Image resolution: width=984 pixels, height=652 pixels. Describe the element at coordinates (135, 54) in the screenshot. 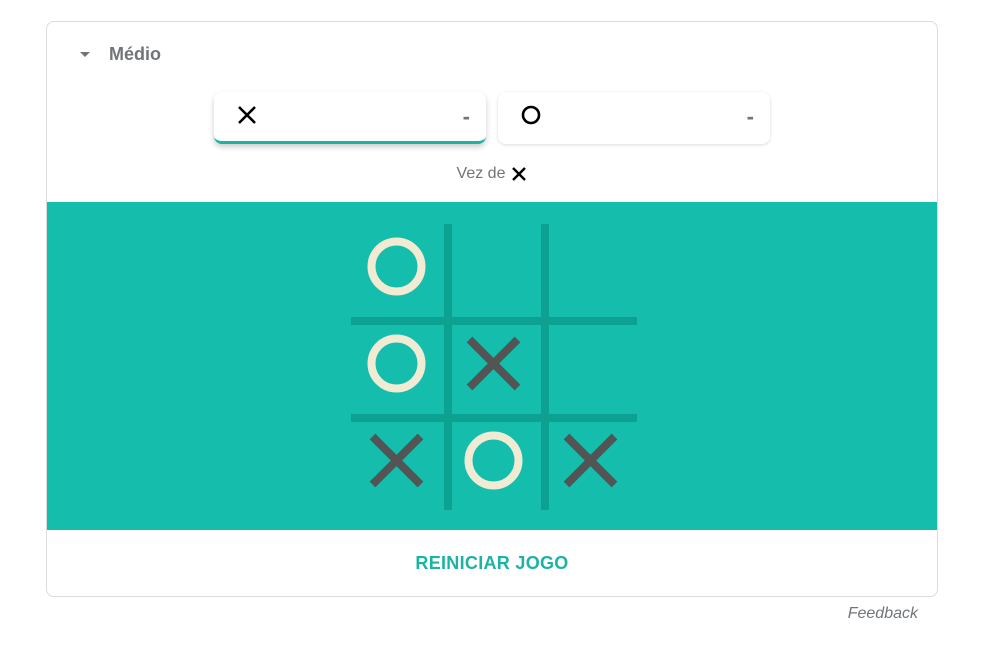

I see `difficulty-label: Médio` at that location.